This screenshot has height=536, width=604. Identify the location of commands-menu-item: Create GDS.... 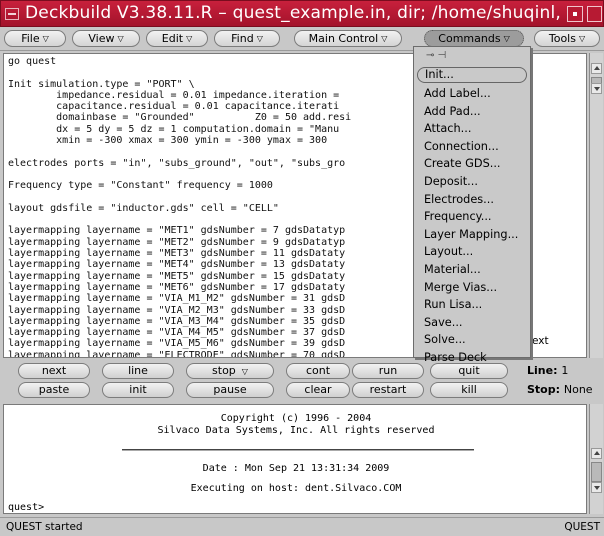
(462, 163).